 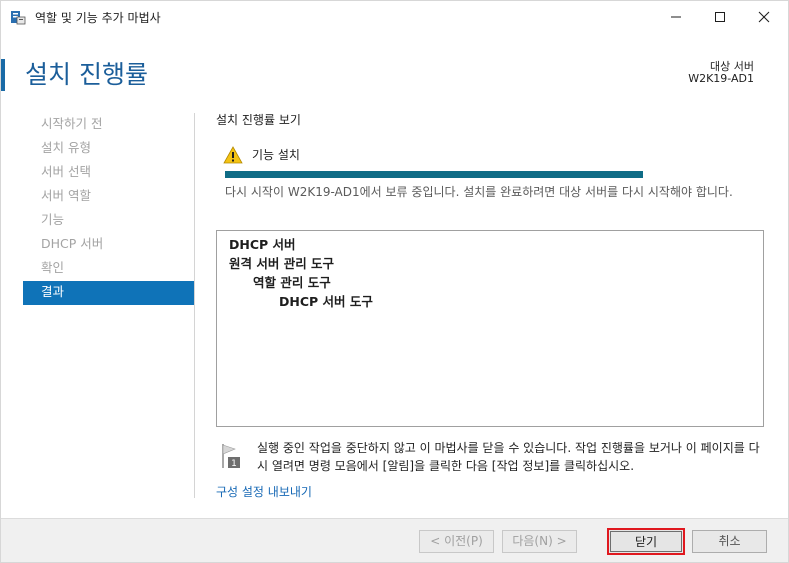 What do you see at coordinates (194, 305) in the screenshot?
I see `nav-divider` at bounding box center [194, 305].